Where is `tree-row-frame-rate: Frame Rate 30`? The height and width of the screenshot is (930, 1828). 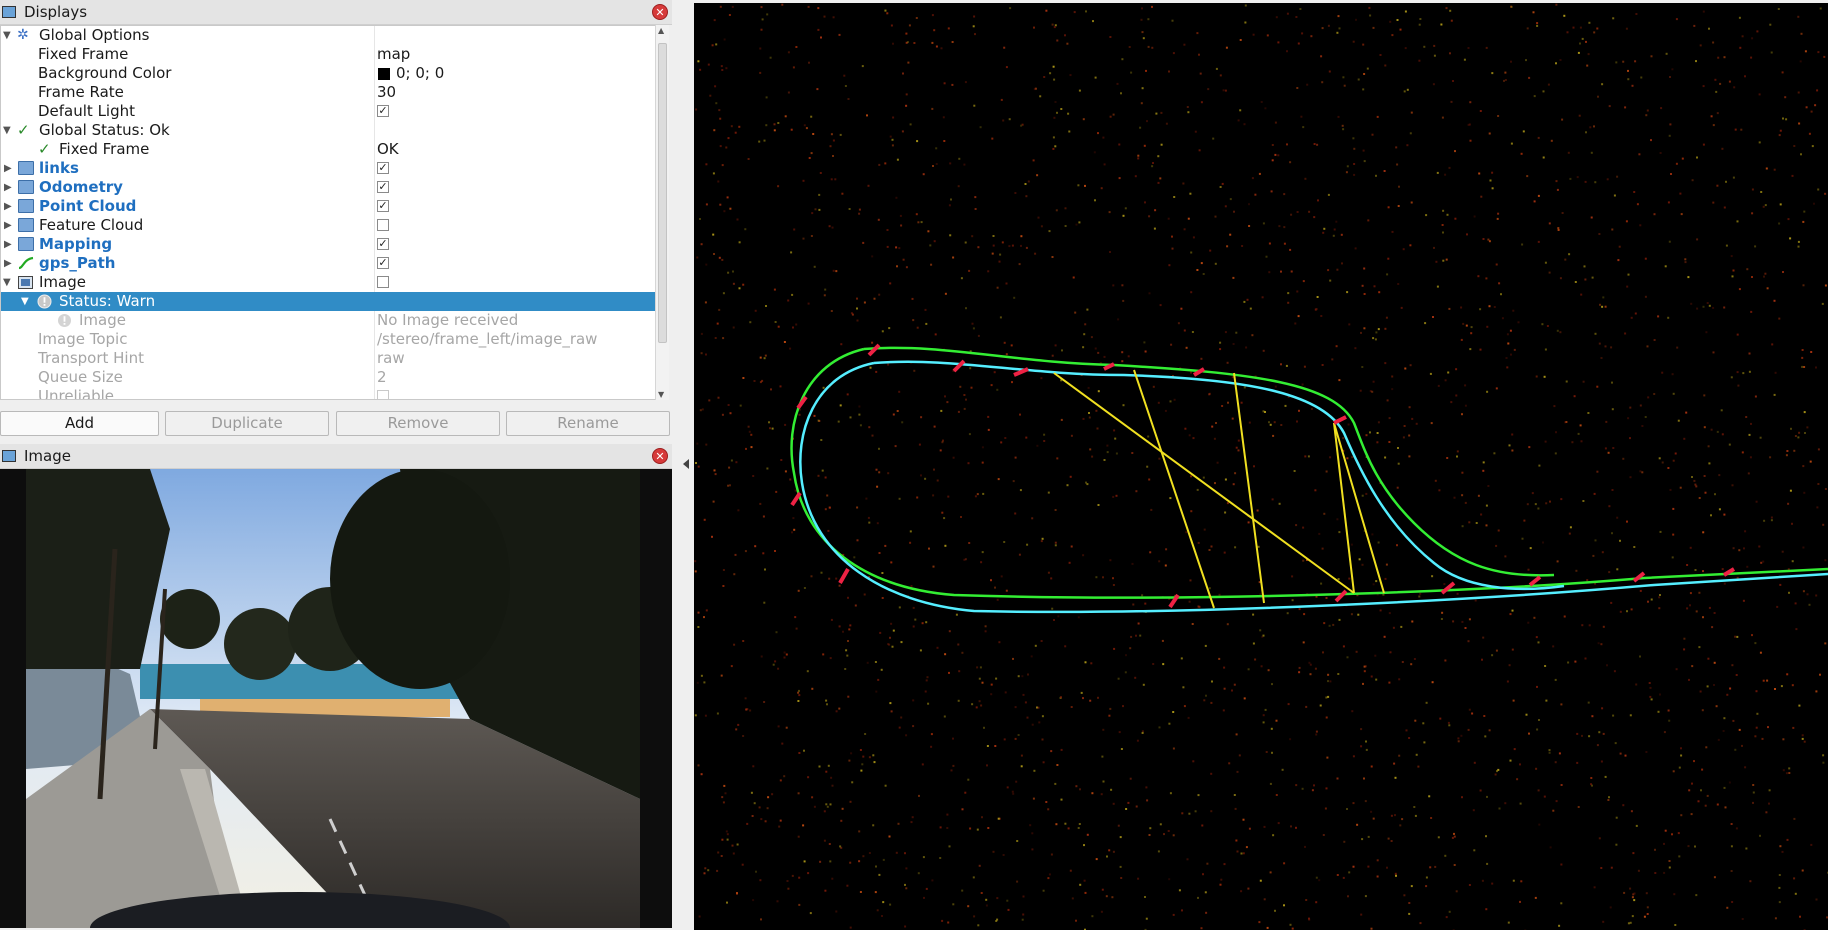 tree-row-frame-rate: Frame Rate 30 is located at coordinates (328, 92).